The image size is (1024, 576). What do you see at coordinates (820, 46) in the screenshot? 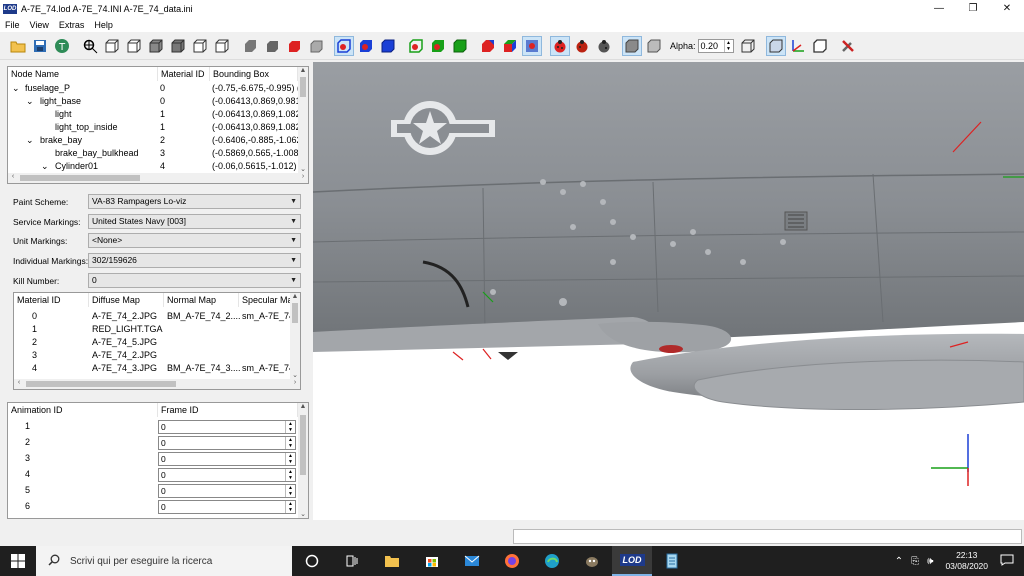
I see `outline-cube-icon` at bounding box center [820, 46].